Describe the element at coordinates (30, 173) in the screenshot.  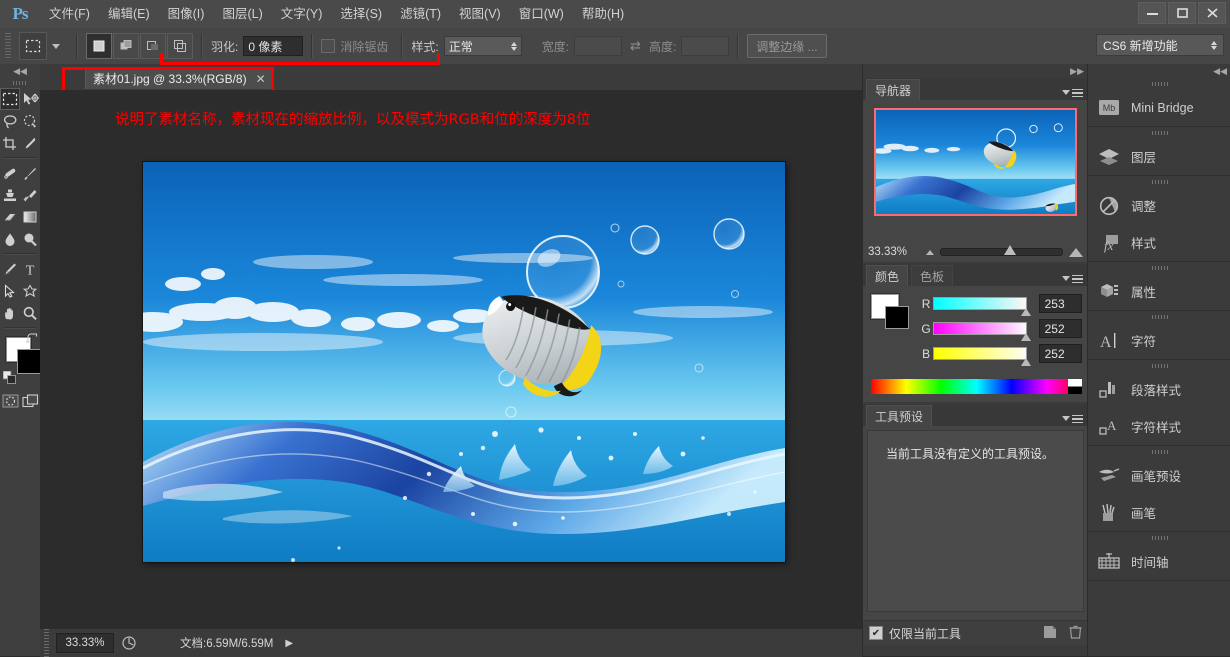
I see `tool-brush` at that location.